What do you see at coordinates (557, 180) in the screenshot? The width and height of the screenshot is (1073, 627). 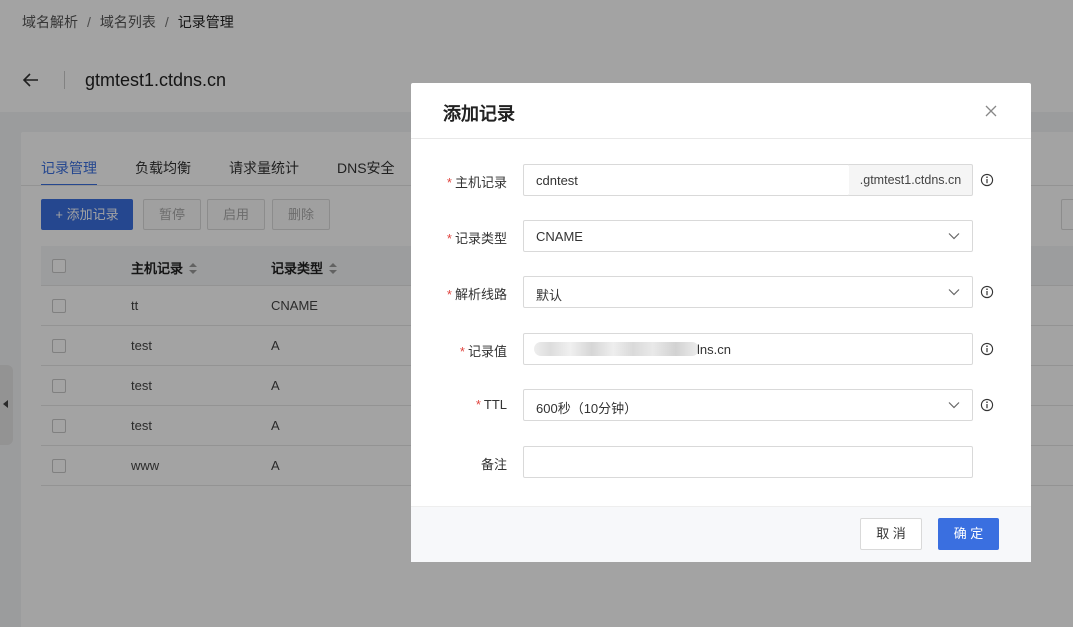 I see `host-value: cdntest` at bounding box center [557, 180].